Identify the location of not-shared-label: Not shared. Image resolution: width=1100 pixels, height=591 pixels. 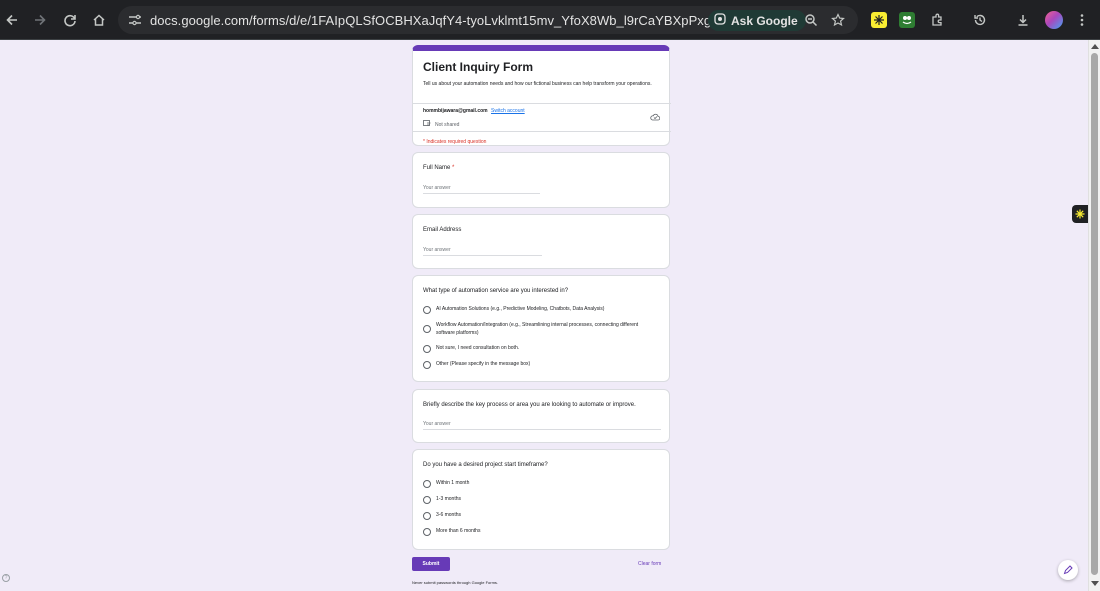
(447, 124).